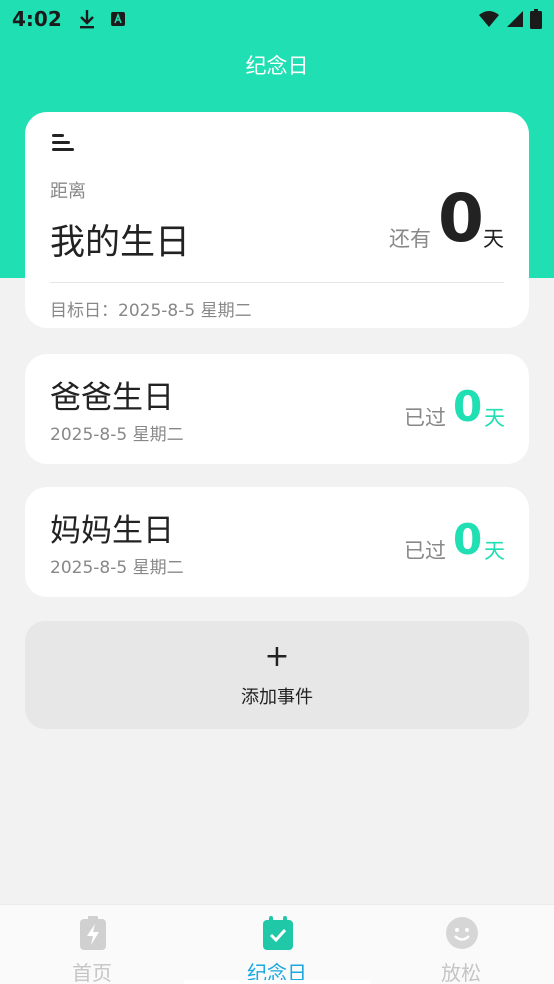 The height and width of the screenshot is (984, 554). What do you see at coordinates (277, 542) in the screenshot?
I see `event-card: 妈妈生日 2025-8-5 星期二 已过 0 天` at bounding box center [277, 542].